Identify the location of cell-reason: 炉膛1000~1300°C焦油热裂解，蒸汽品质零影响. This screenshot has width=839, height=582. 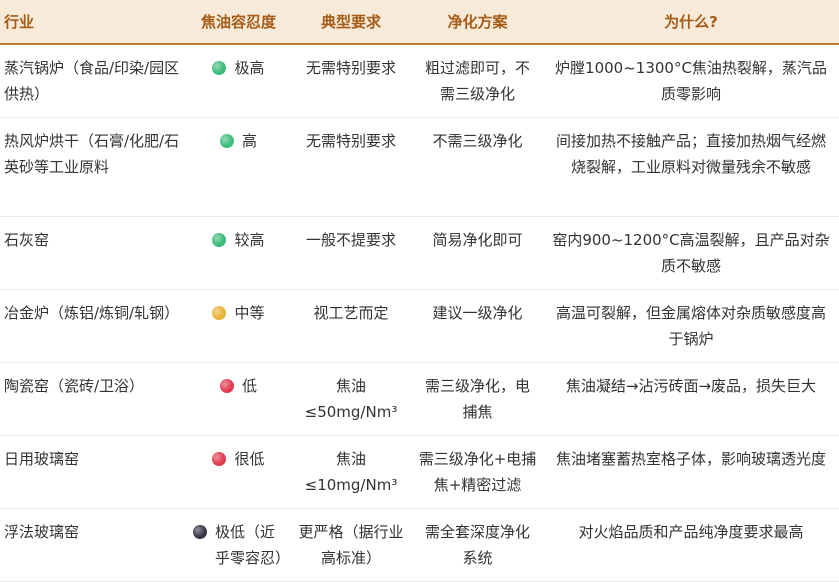
(691, 81).